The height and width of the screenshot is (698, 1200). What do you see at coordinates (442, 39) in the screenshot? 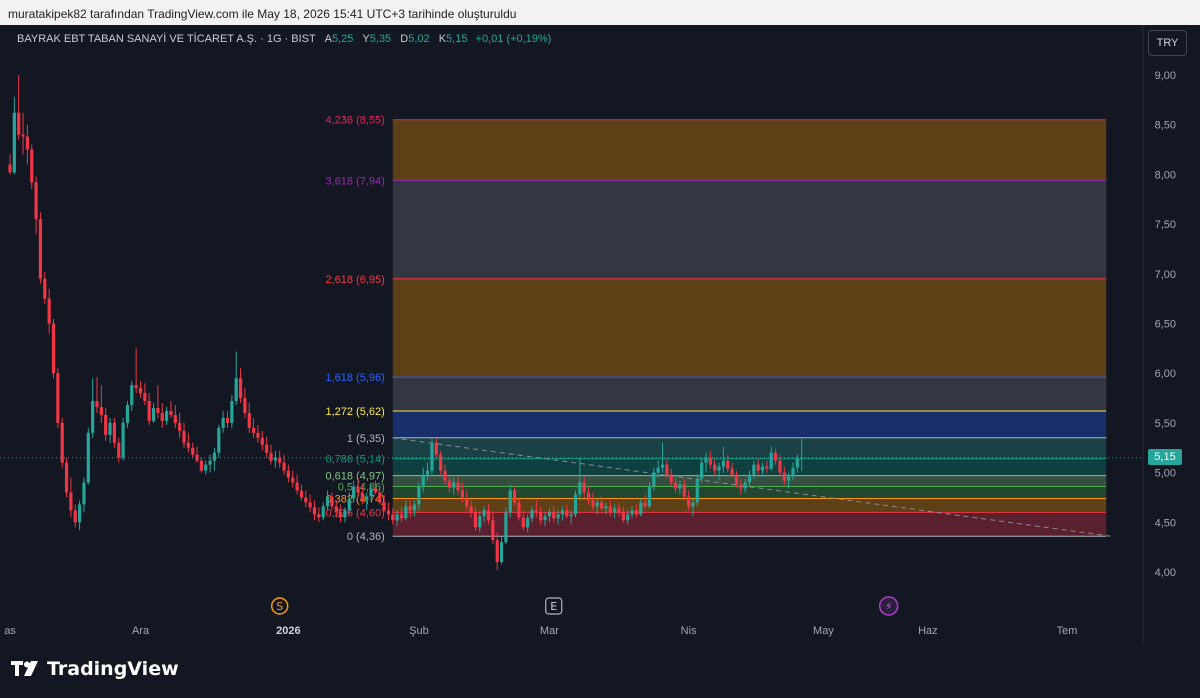
I see `close-key: K` at bounding box center [442, 39].